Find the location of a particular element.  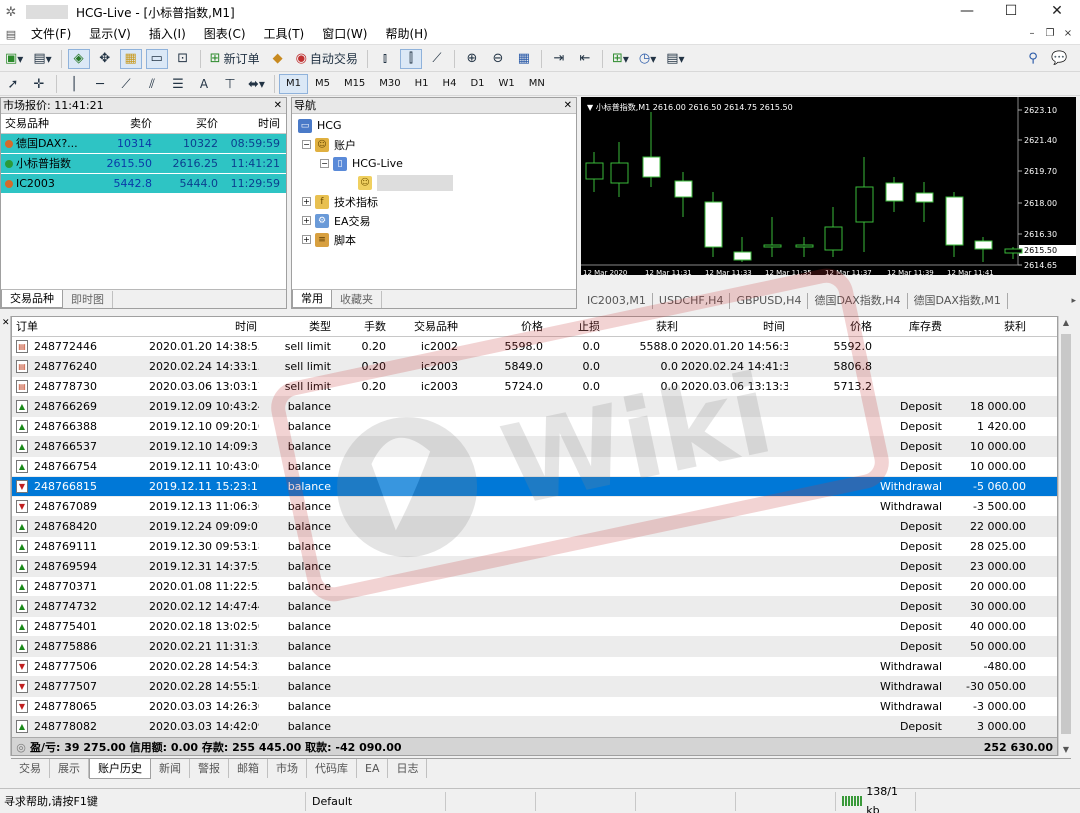

tab-favorites: 收藏夹 is located at coordinates (357, 299).